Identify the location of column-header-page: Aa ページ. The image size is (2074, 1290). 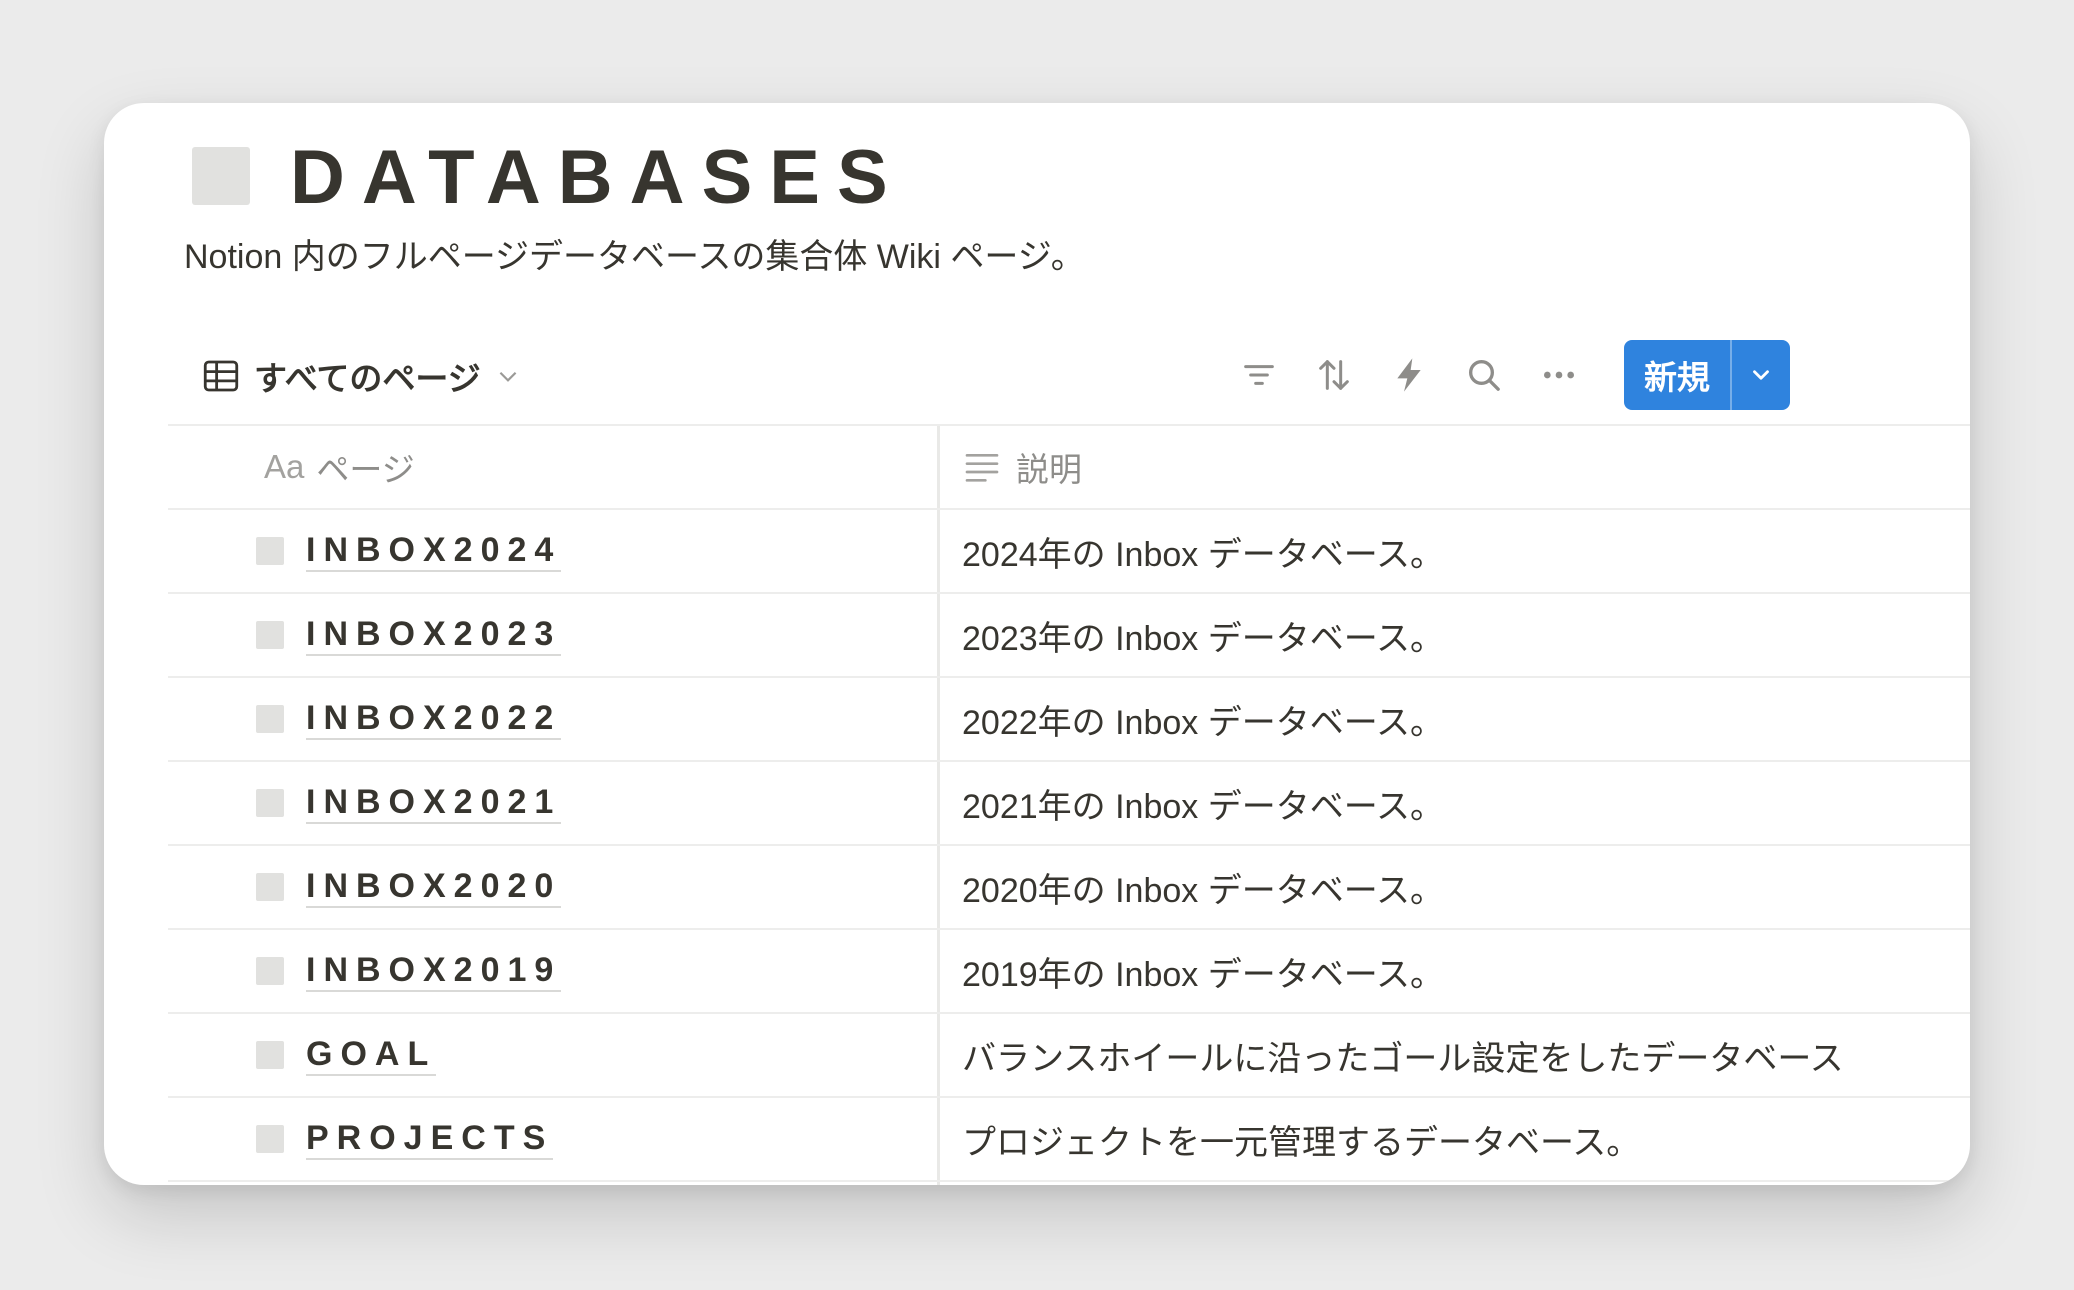
(554, 467).